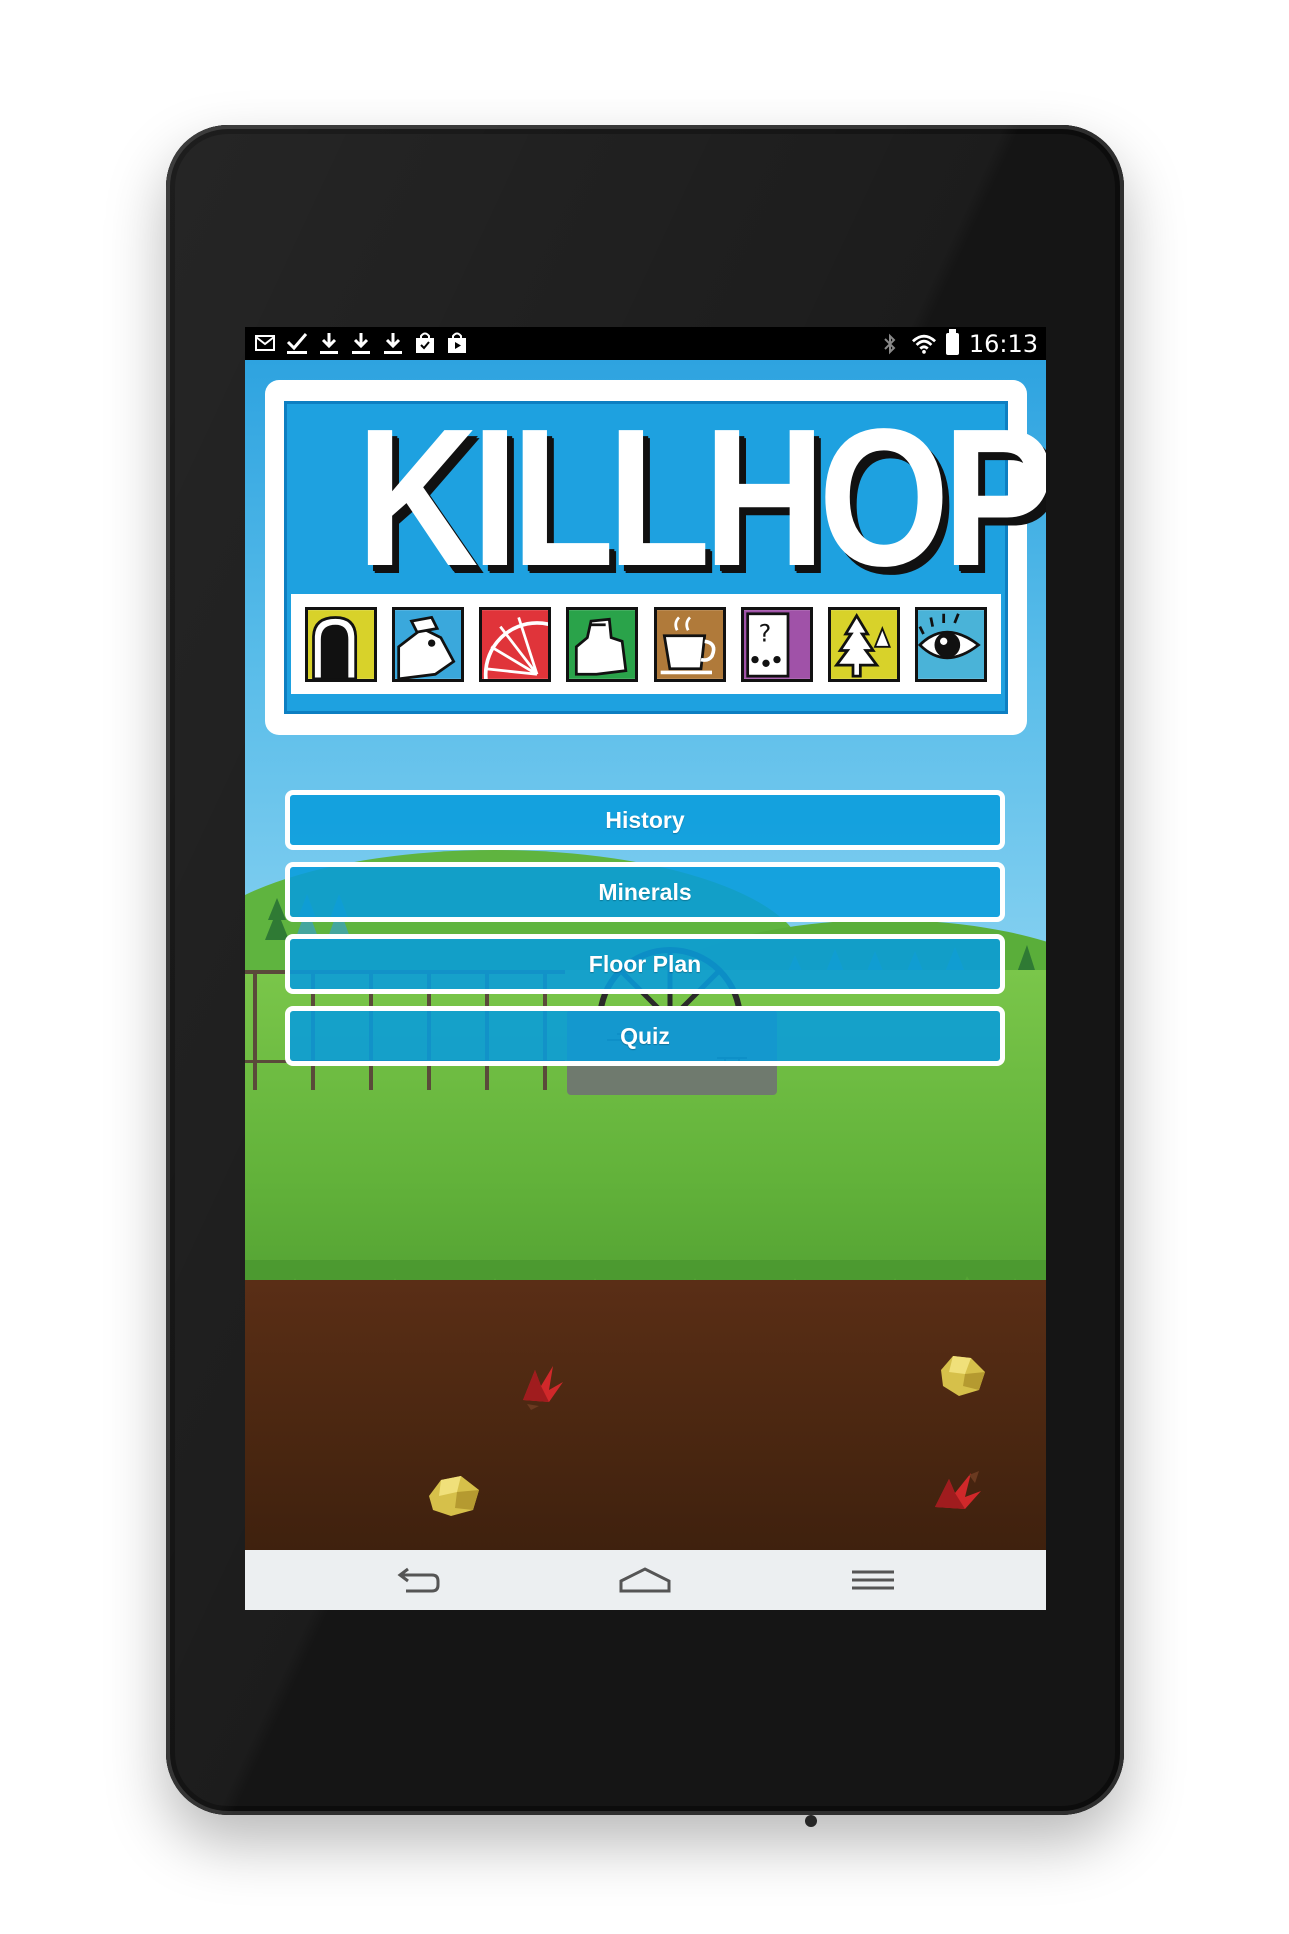 This screenshot has height=1934, width=1289. What do you see at coordinates (1003, 344) in the screenshot?
I see `status-time: 16:13` at bounding box center [1003, 344].